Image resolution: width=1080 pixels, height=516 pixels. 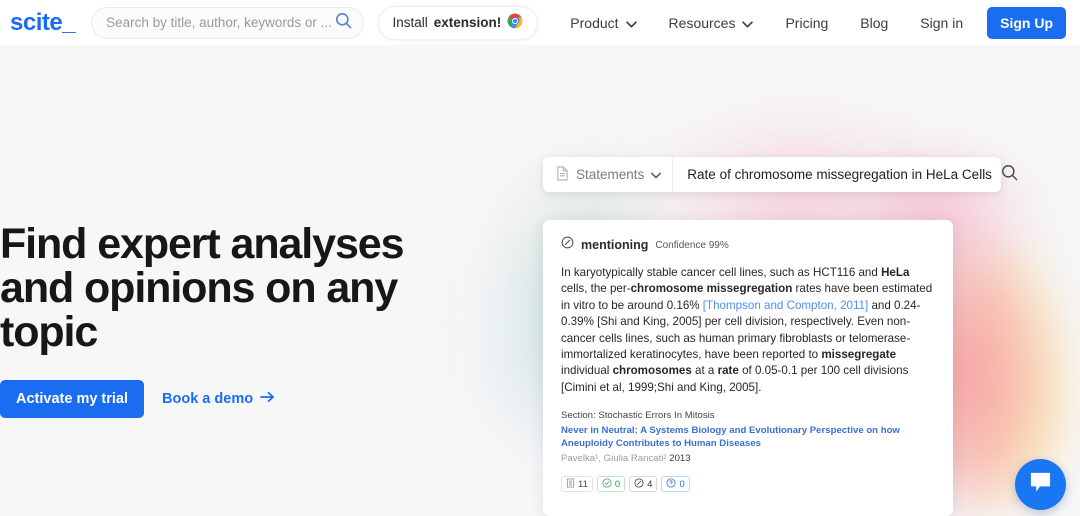 What do you see at coordinates (577, 484) in the screenshot?
I see `badge-citations: 11` at bounding box center [577, 484].